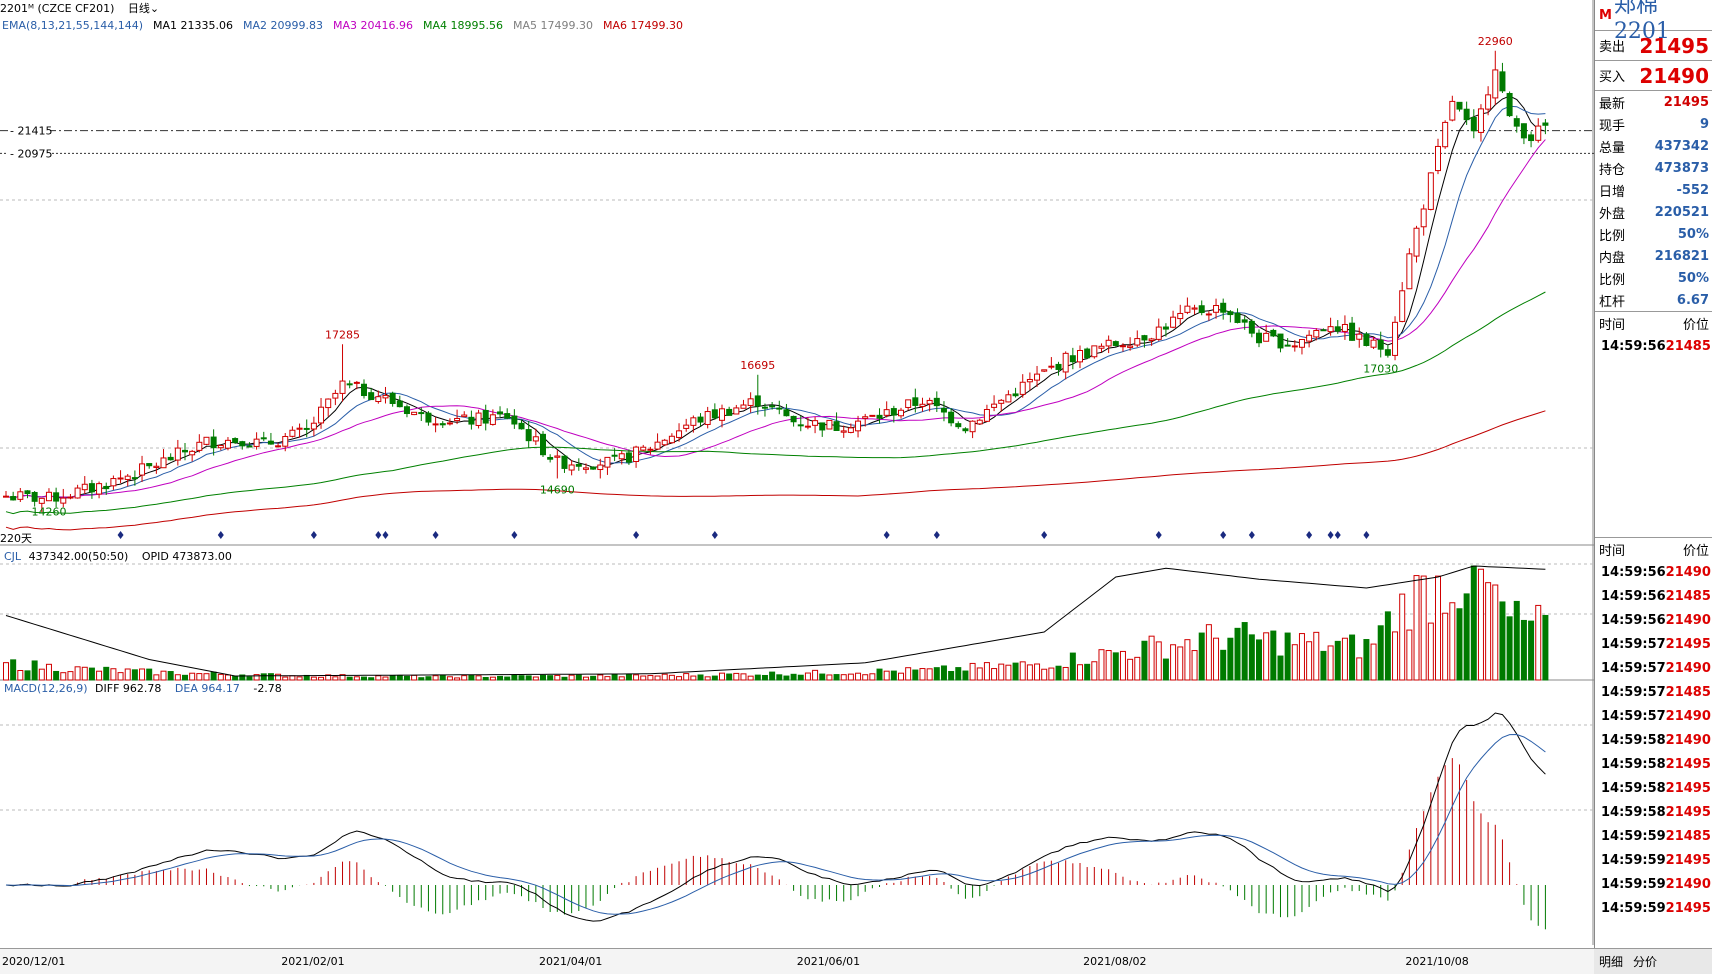 The width and height of the screenshot is (1712, 974). Describe the element at coordinates (1633, 812) in the screenshot. I see `tick-time: 14:59:58` at that location.